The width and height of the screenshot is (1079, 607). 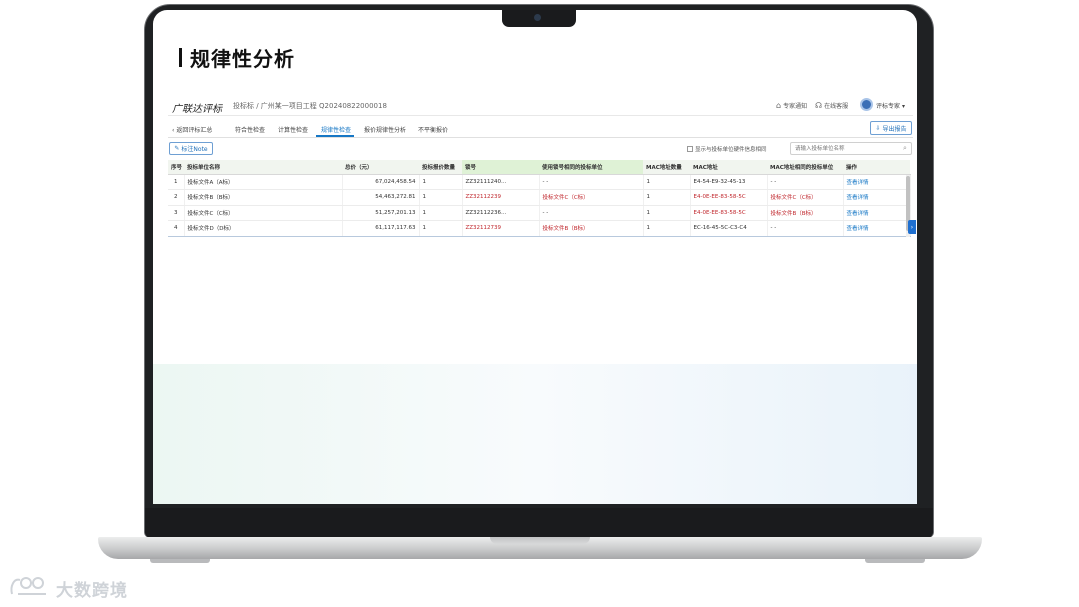 What do you see at coordinates (851, 148) in the screenshot?
I see `search-input` at bounding box center [851, 148].